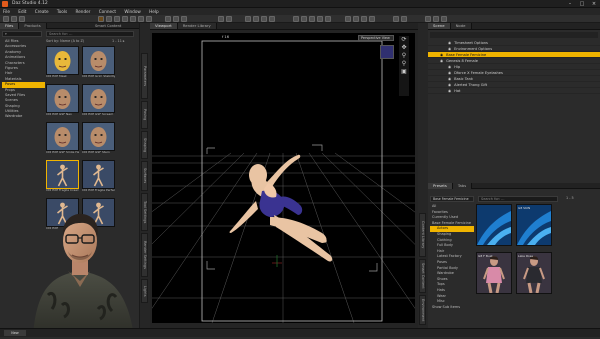 The image size is (600, 339). What do you see at coordinates (256, 19) in the screenshot?
I see `light-icon` at bounding box center [256, 19].